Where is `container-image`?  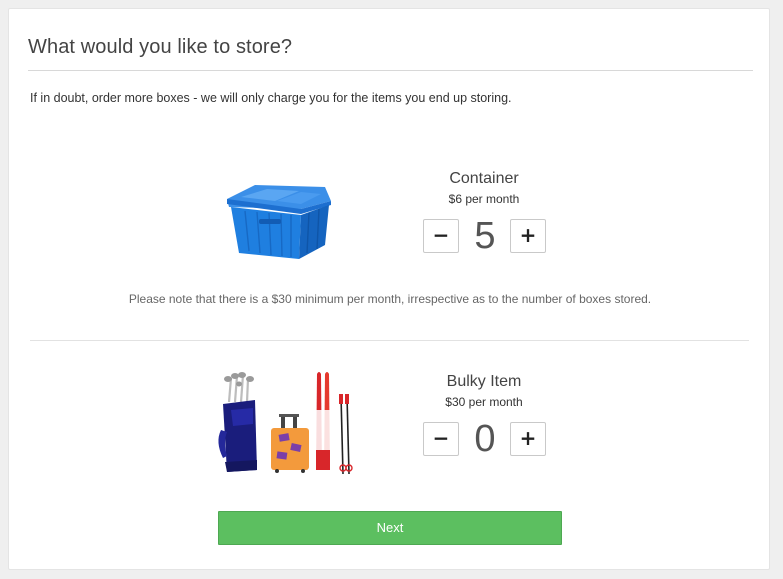 container-image is located at coordinates (278, 220).